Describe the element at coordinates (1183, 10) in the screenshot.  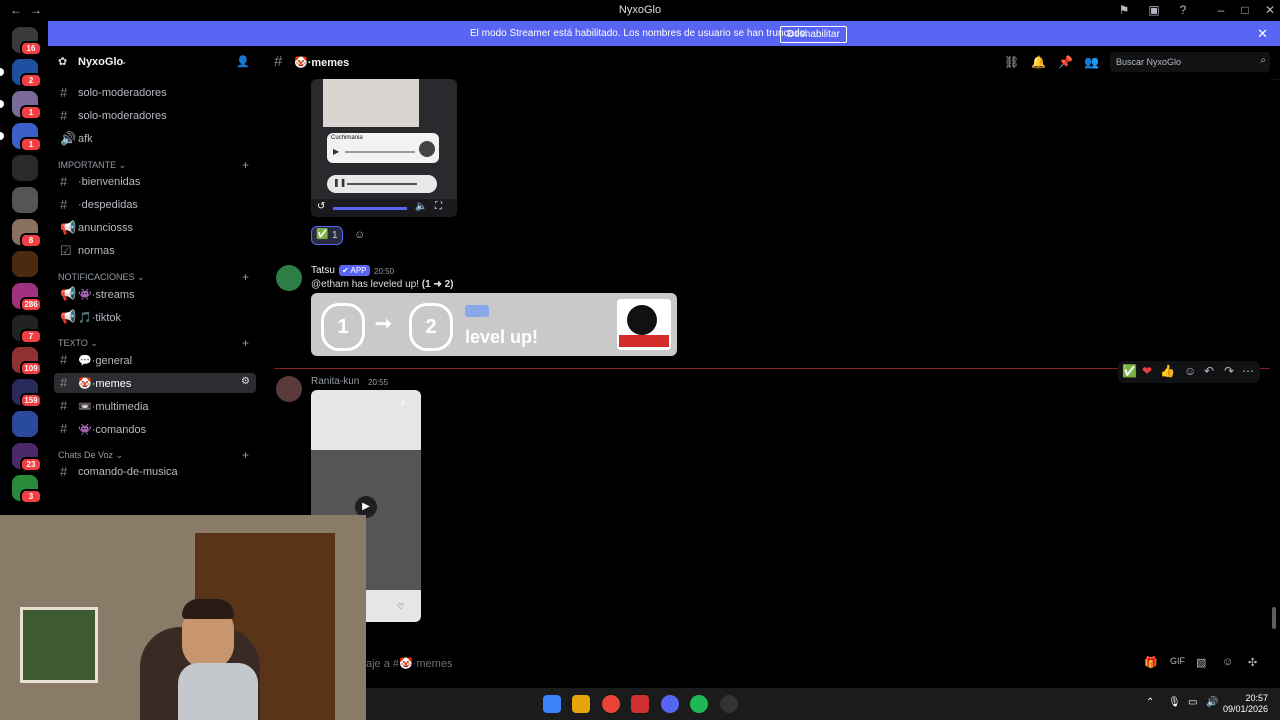
I see `help-icon: ?` at that location.